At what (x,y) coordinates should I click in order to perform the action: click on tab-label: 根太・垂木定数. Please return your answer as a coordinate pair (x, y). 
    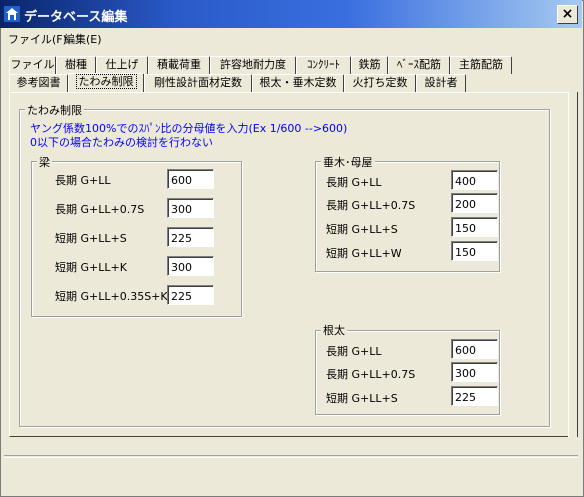
    Looking at the image, I should click on (298, 82).